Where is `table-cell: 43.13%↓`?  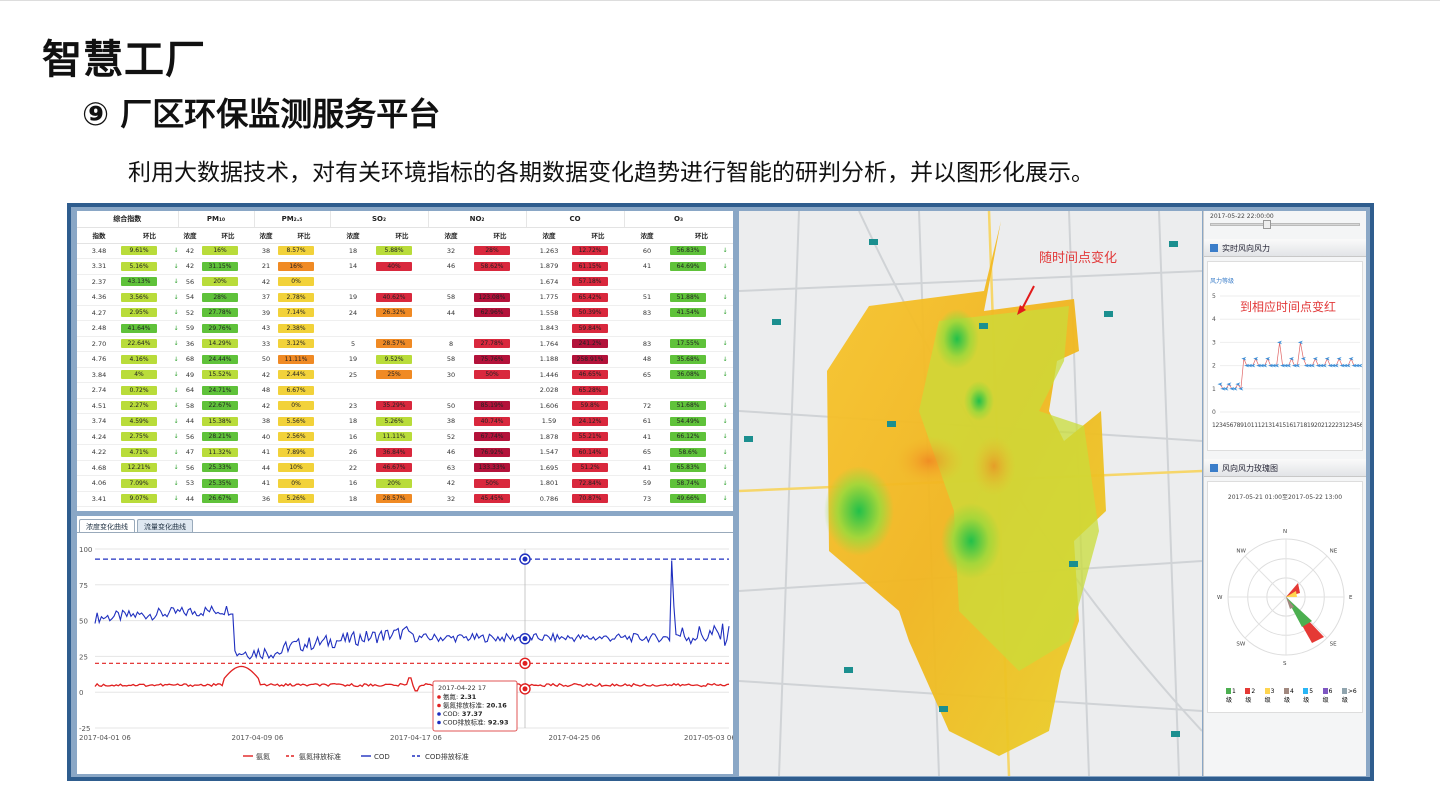
table-cell: 43.13%↓ is located at coordinates (149, 282).